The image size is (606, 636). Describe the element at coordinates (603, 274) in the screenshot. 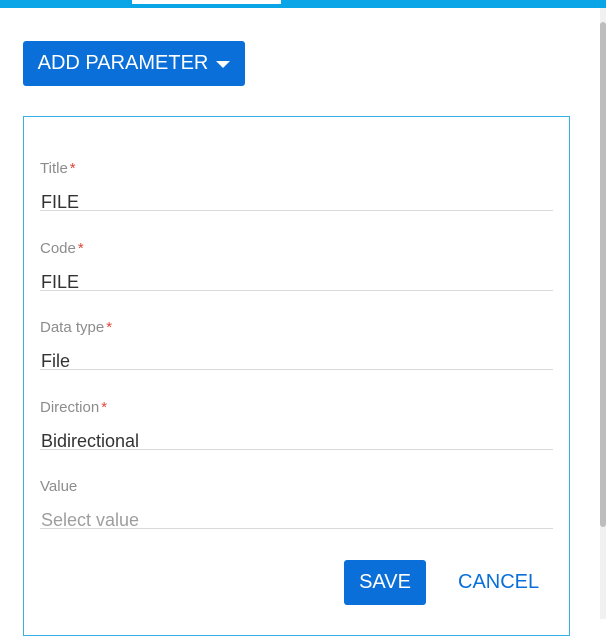

I see `scrollbar-thumb` at that location.